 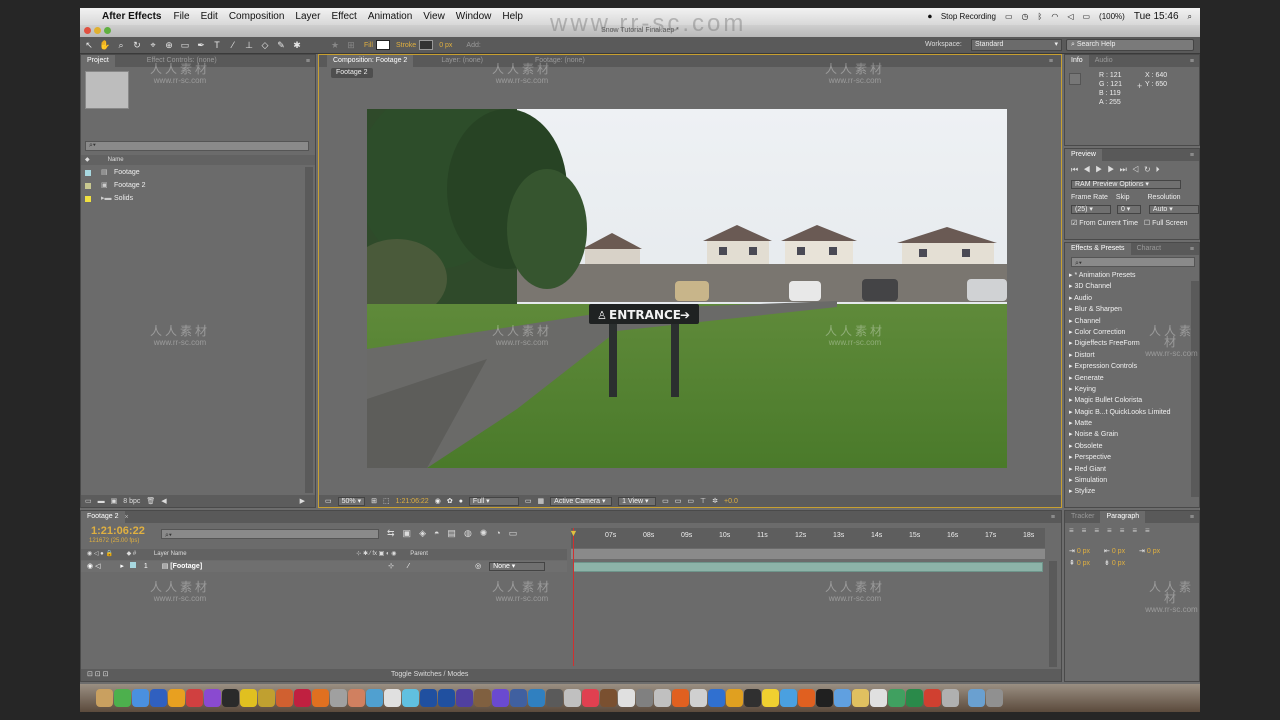 What do you see at coordinates (1132, 480) in the screenshot?
I see `effects-category: ▸ Simulation` at bounding box center [1132, 480].